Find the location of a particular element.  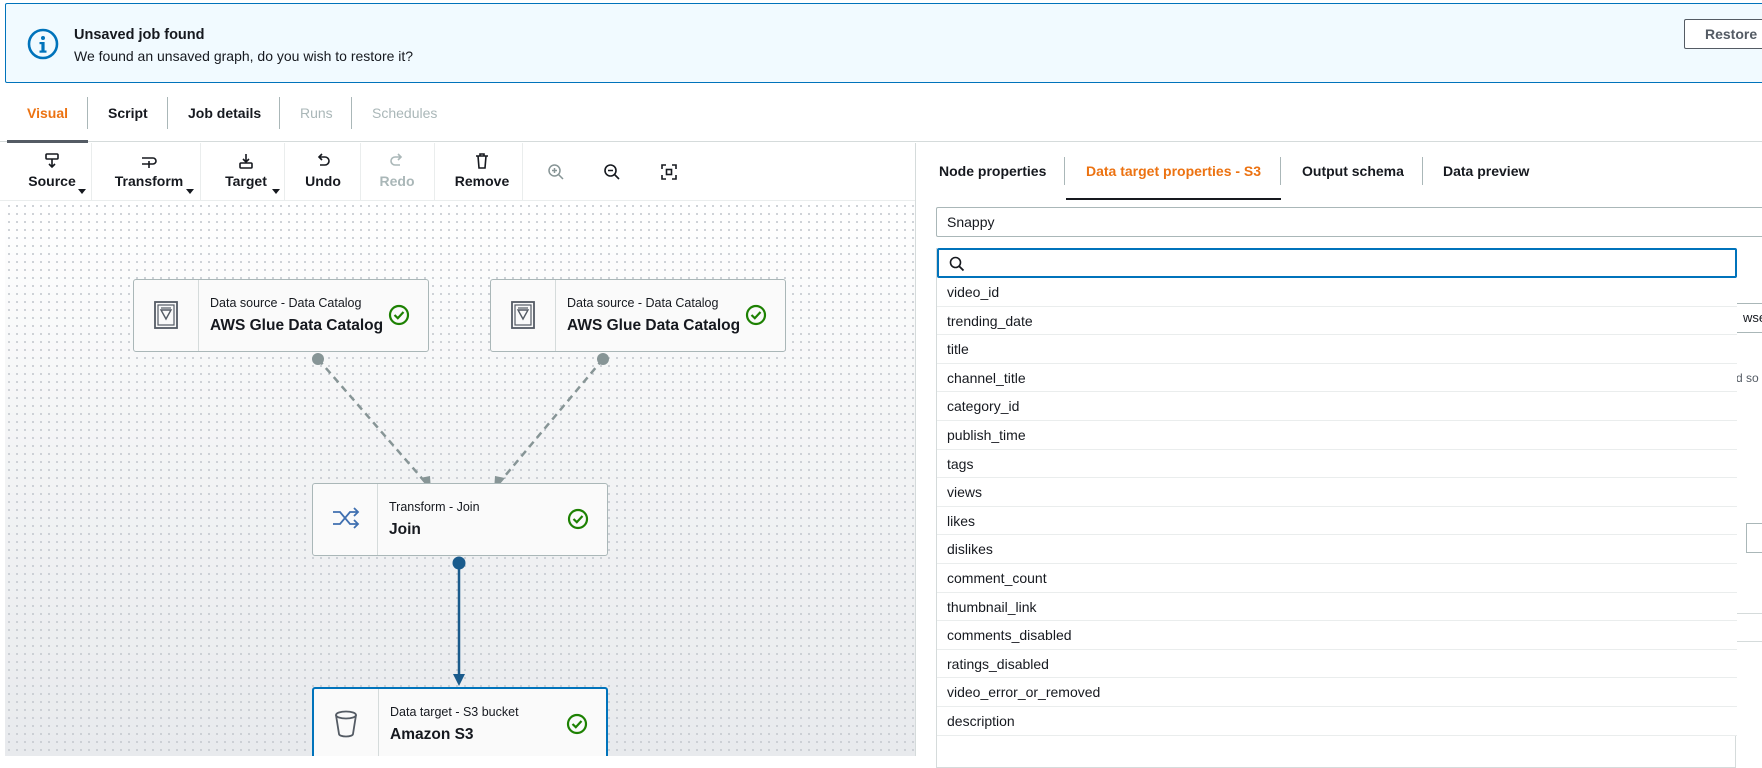

transform-icon is located at coordinates (149, 162).